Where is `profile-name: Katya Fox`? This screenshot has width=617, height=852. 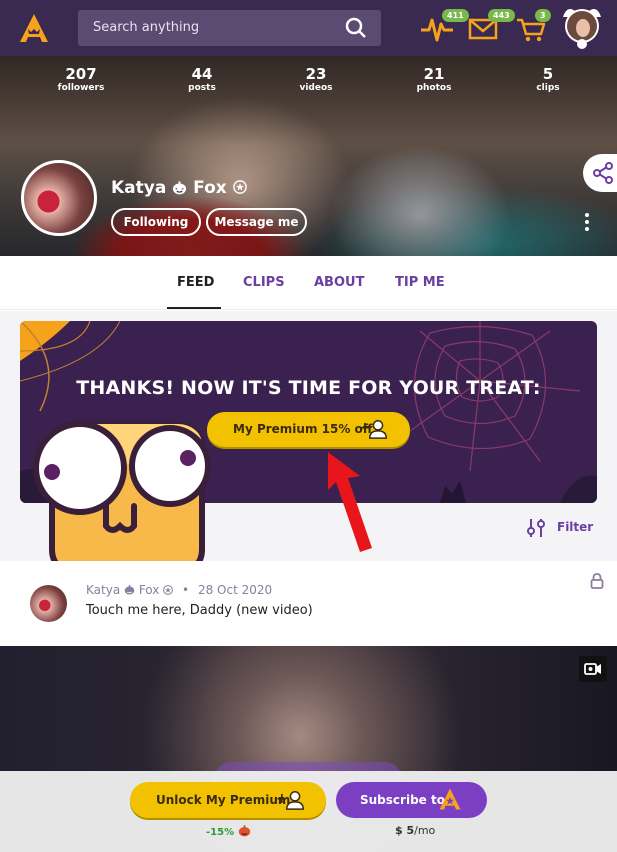 profile-name: Katya Fox is located at coordinates (179, 188).